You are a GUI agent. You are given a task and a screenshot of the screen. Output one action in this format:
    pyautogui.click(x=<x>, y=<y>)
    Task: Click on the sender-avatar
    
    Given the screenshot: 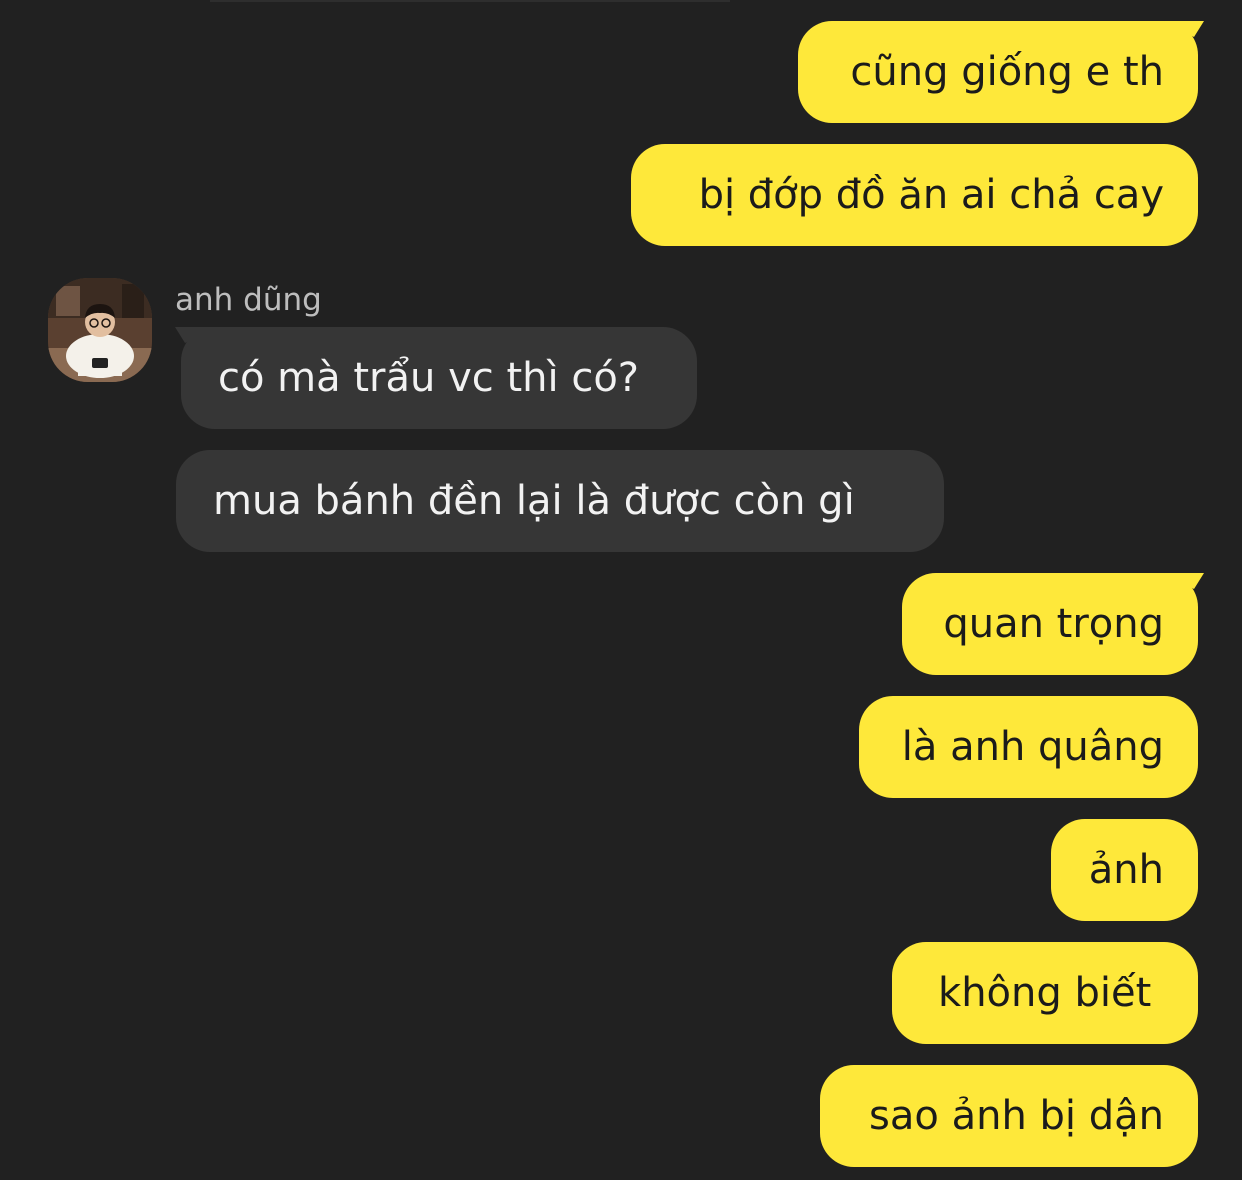 What is the action you would take?
    pyautogui.click(x=100, y=330)
    